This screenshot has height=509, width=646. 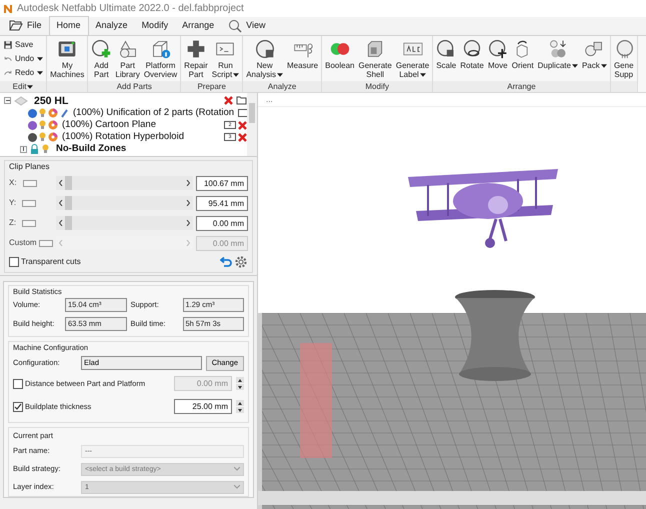 I want to click on shapes-icon, so click(x=128, y=49).